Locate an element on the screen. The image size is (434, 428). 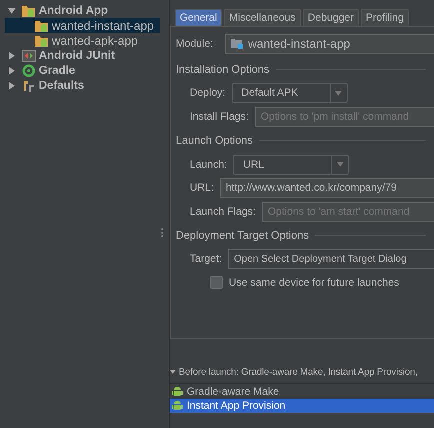
tab: Debugger is located at coordinates (331, 17).